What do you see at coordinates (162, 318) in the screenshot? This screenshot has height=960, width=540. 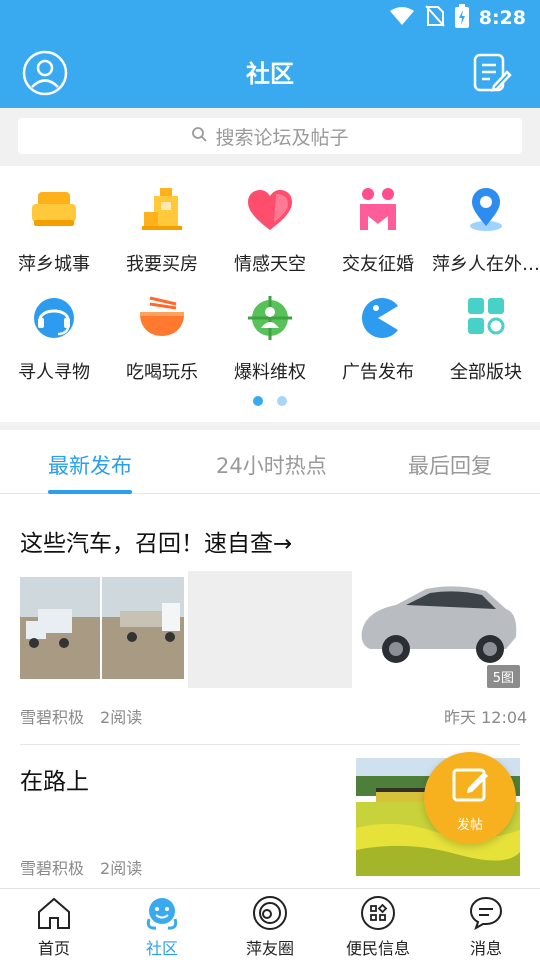 I see `noodle-bowl-icon` at bounding box center [162, 318].